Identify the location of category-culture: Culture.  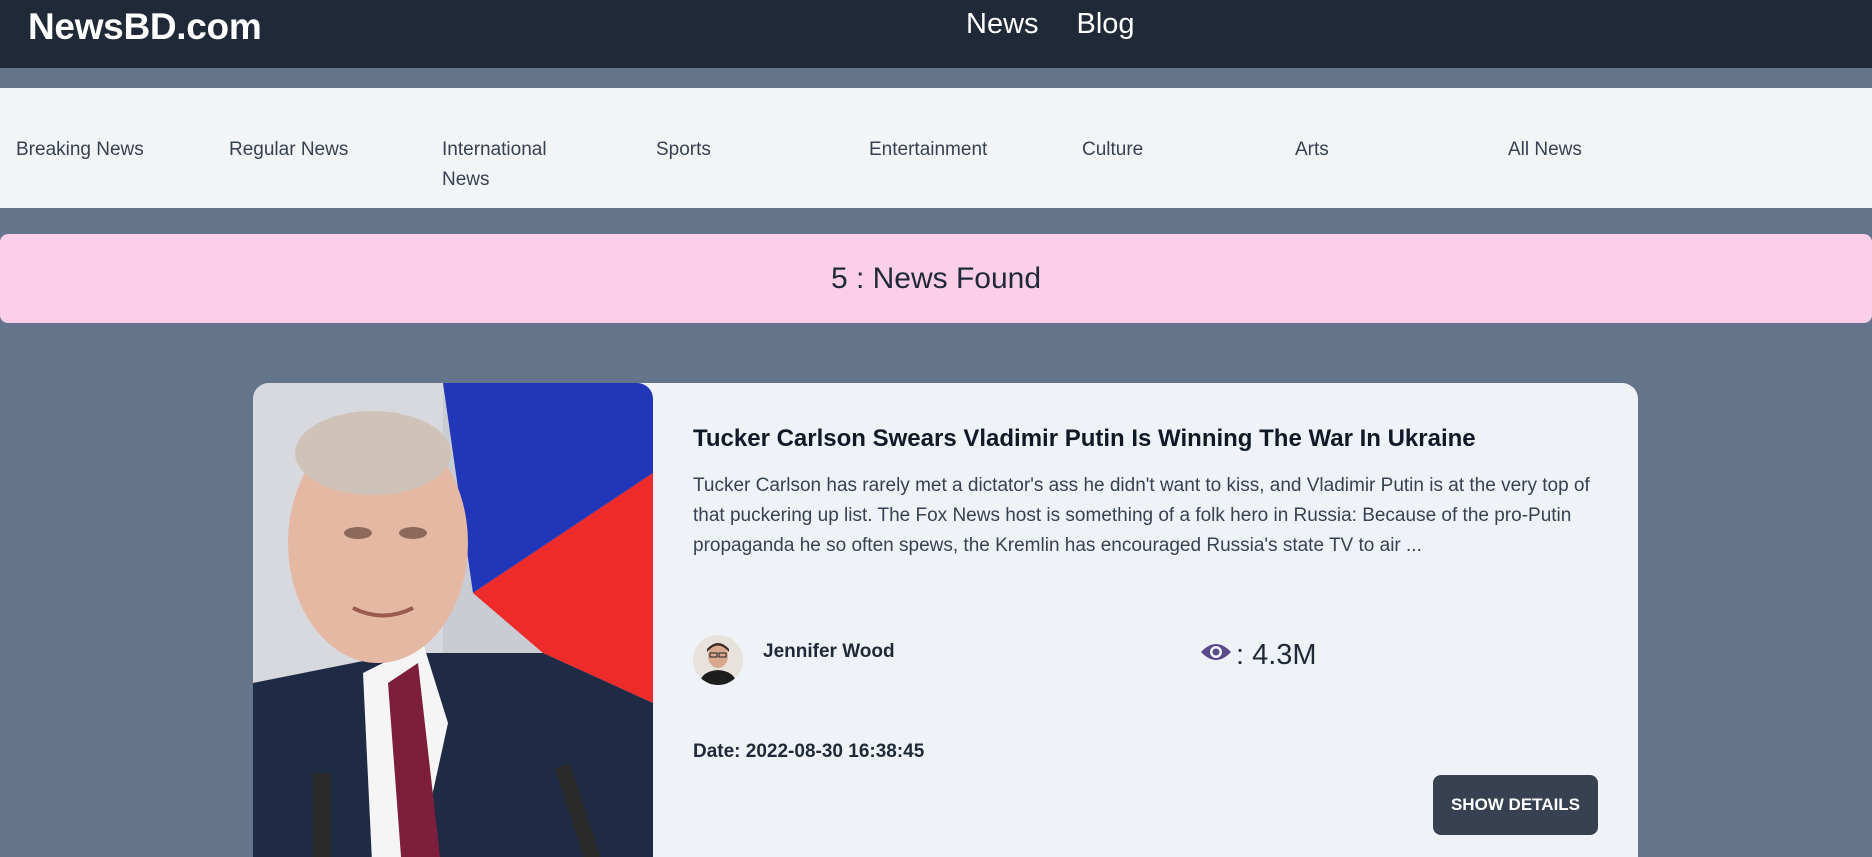
(1157, 150).